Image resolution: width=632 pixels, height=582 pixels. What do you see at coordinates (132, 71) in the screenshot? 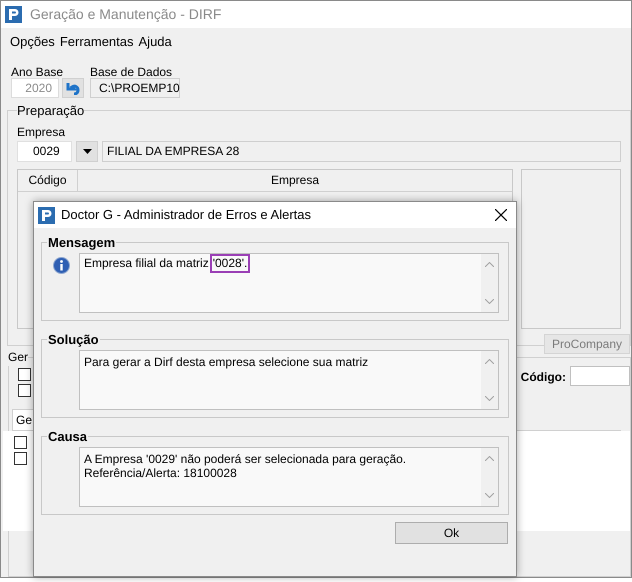
I see `field-label: Base de Dados` at bounding box center [132, 71].